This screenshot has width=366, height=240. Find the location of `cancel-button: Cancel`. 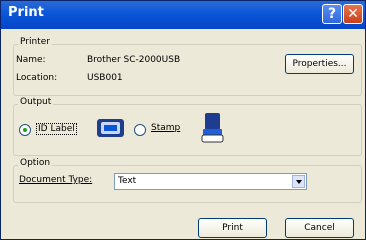

cancel-button: Cancel is located at coordinates (319, 228).